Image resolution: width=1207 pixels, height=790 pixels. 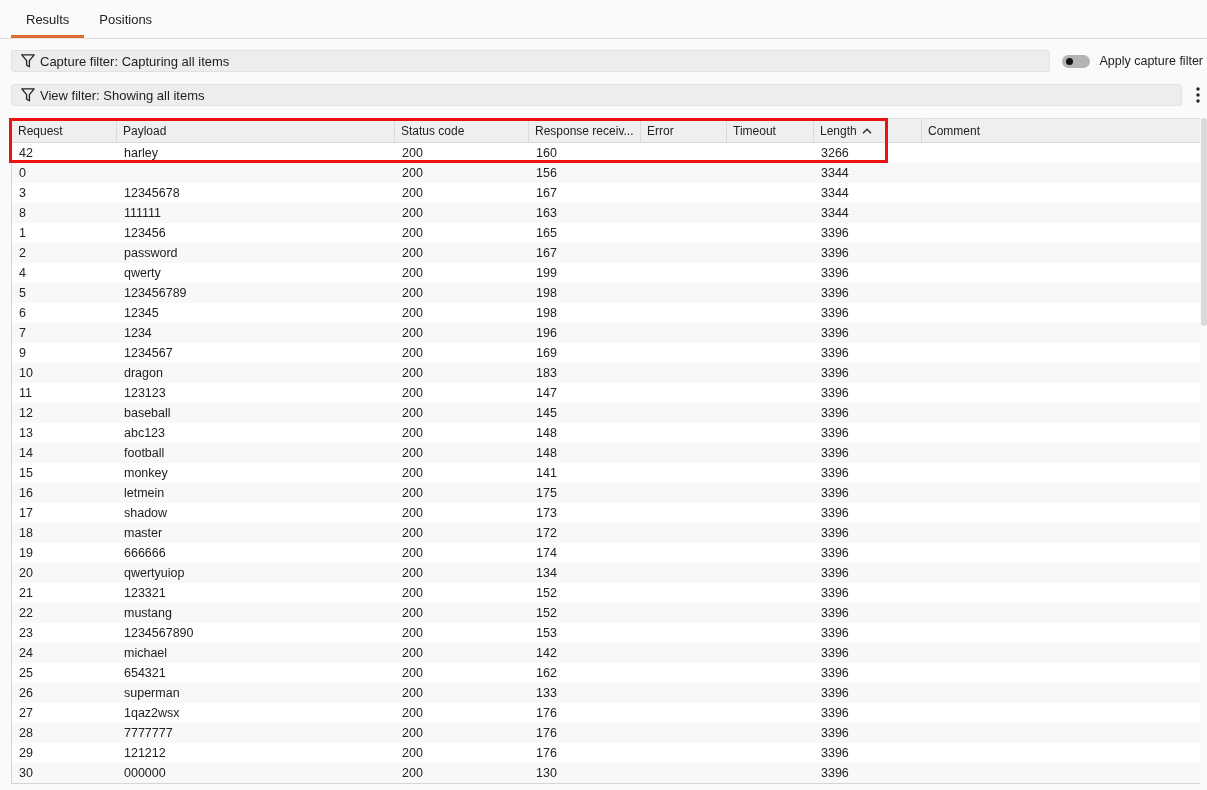 What do you see at coordinates (48, 19) in the screenshot?
I see `tab: Results` at bounding box center [48, 19].